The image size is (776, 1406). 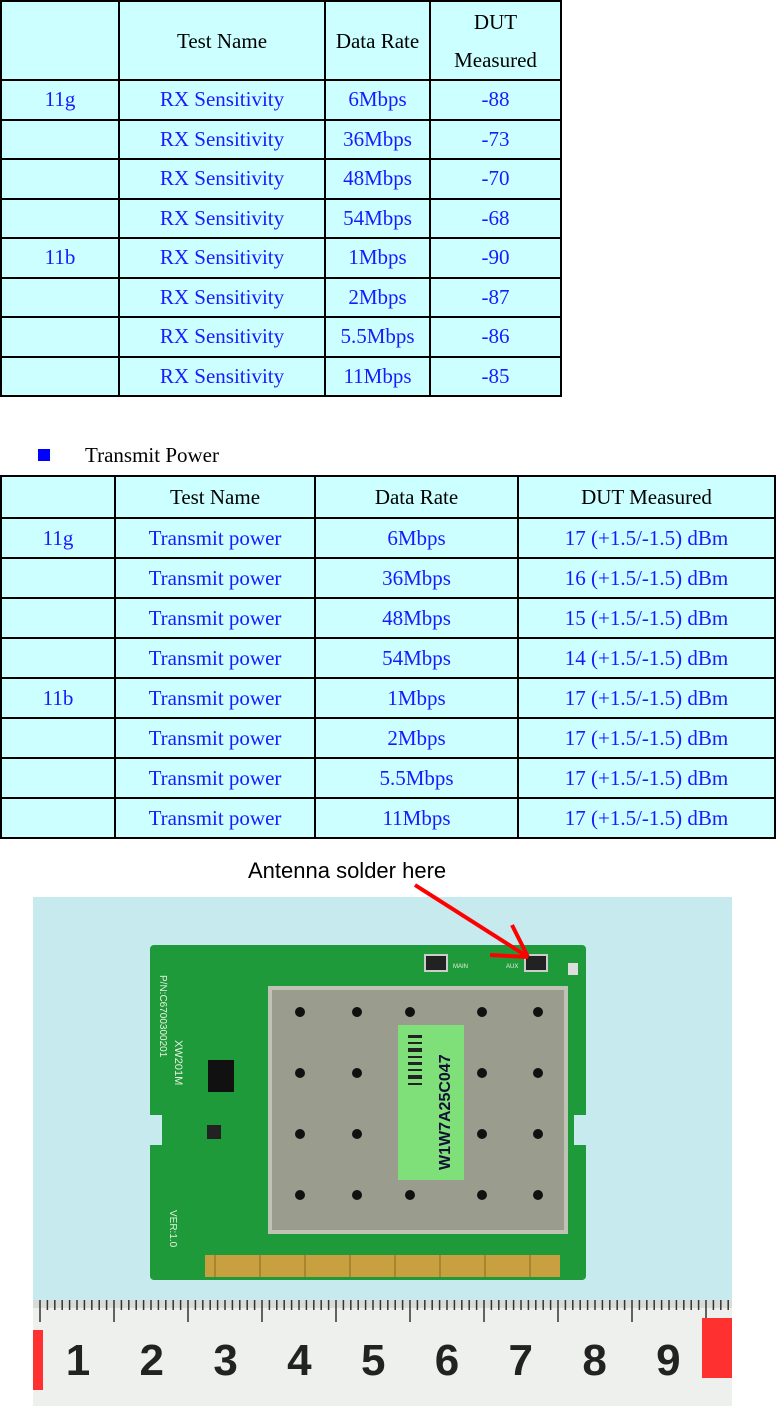 What do you see at coordinates (58, 497) in the screenshot?
I see `header-mode` at bounding box center [58, 497].